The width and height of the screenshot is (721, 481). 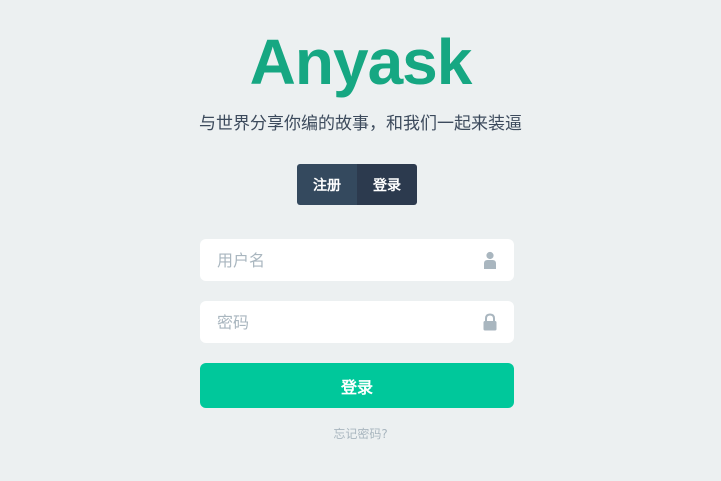 I want to click on tab-login: 登录, so click(x=387, y=184).